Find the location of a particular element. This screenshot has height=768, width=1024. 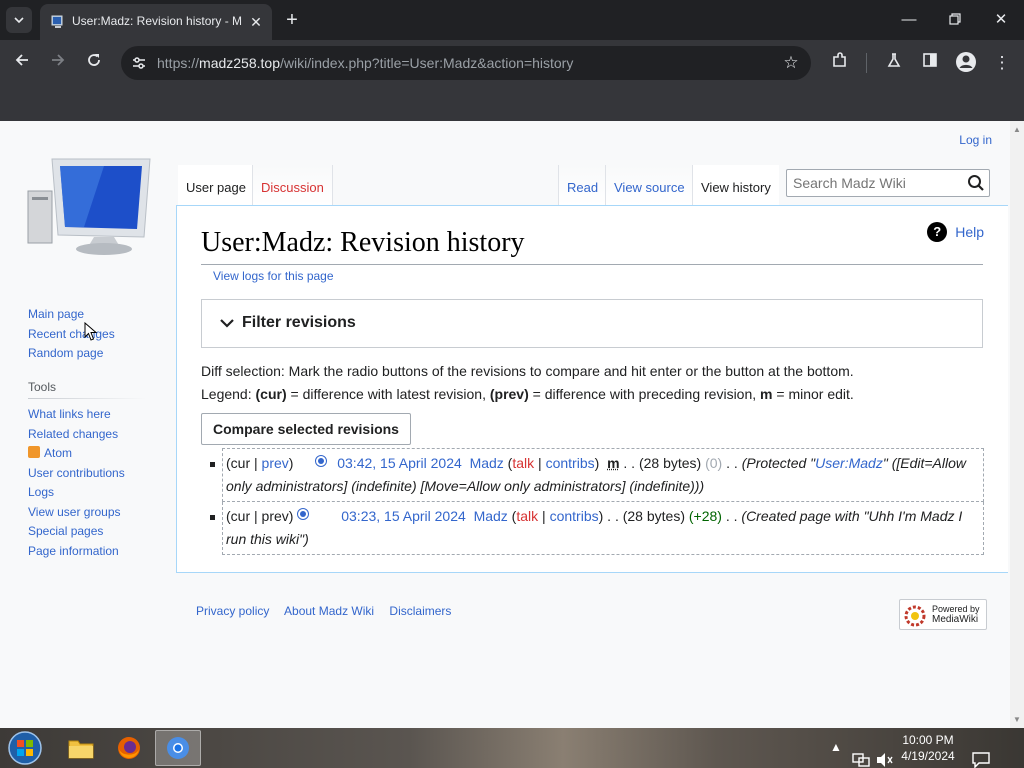

network-icon is located at coordinates (861, 754).